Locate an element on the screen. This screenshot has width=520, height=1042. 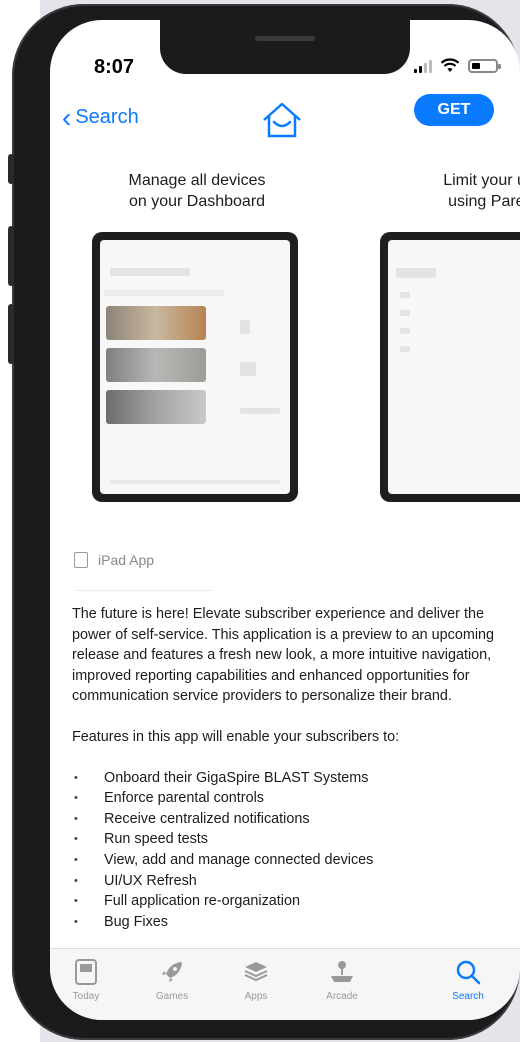
get-button: GET is located at coordinates (454, 110).